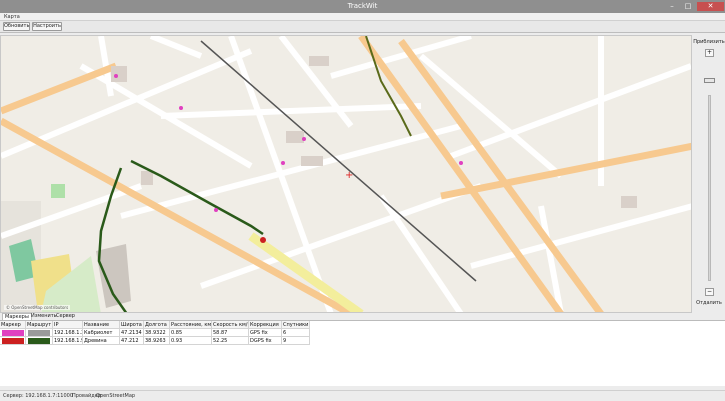 The image size is (725, 401). What do you see at coordinates (296, 325) in the screenshot?
I see `column-header: Спутники` at bounding box center [296, 325].